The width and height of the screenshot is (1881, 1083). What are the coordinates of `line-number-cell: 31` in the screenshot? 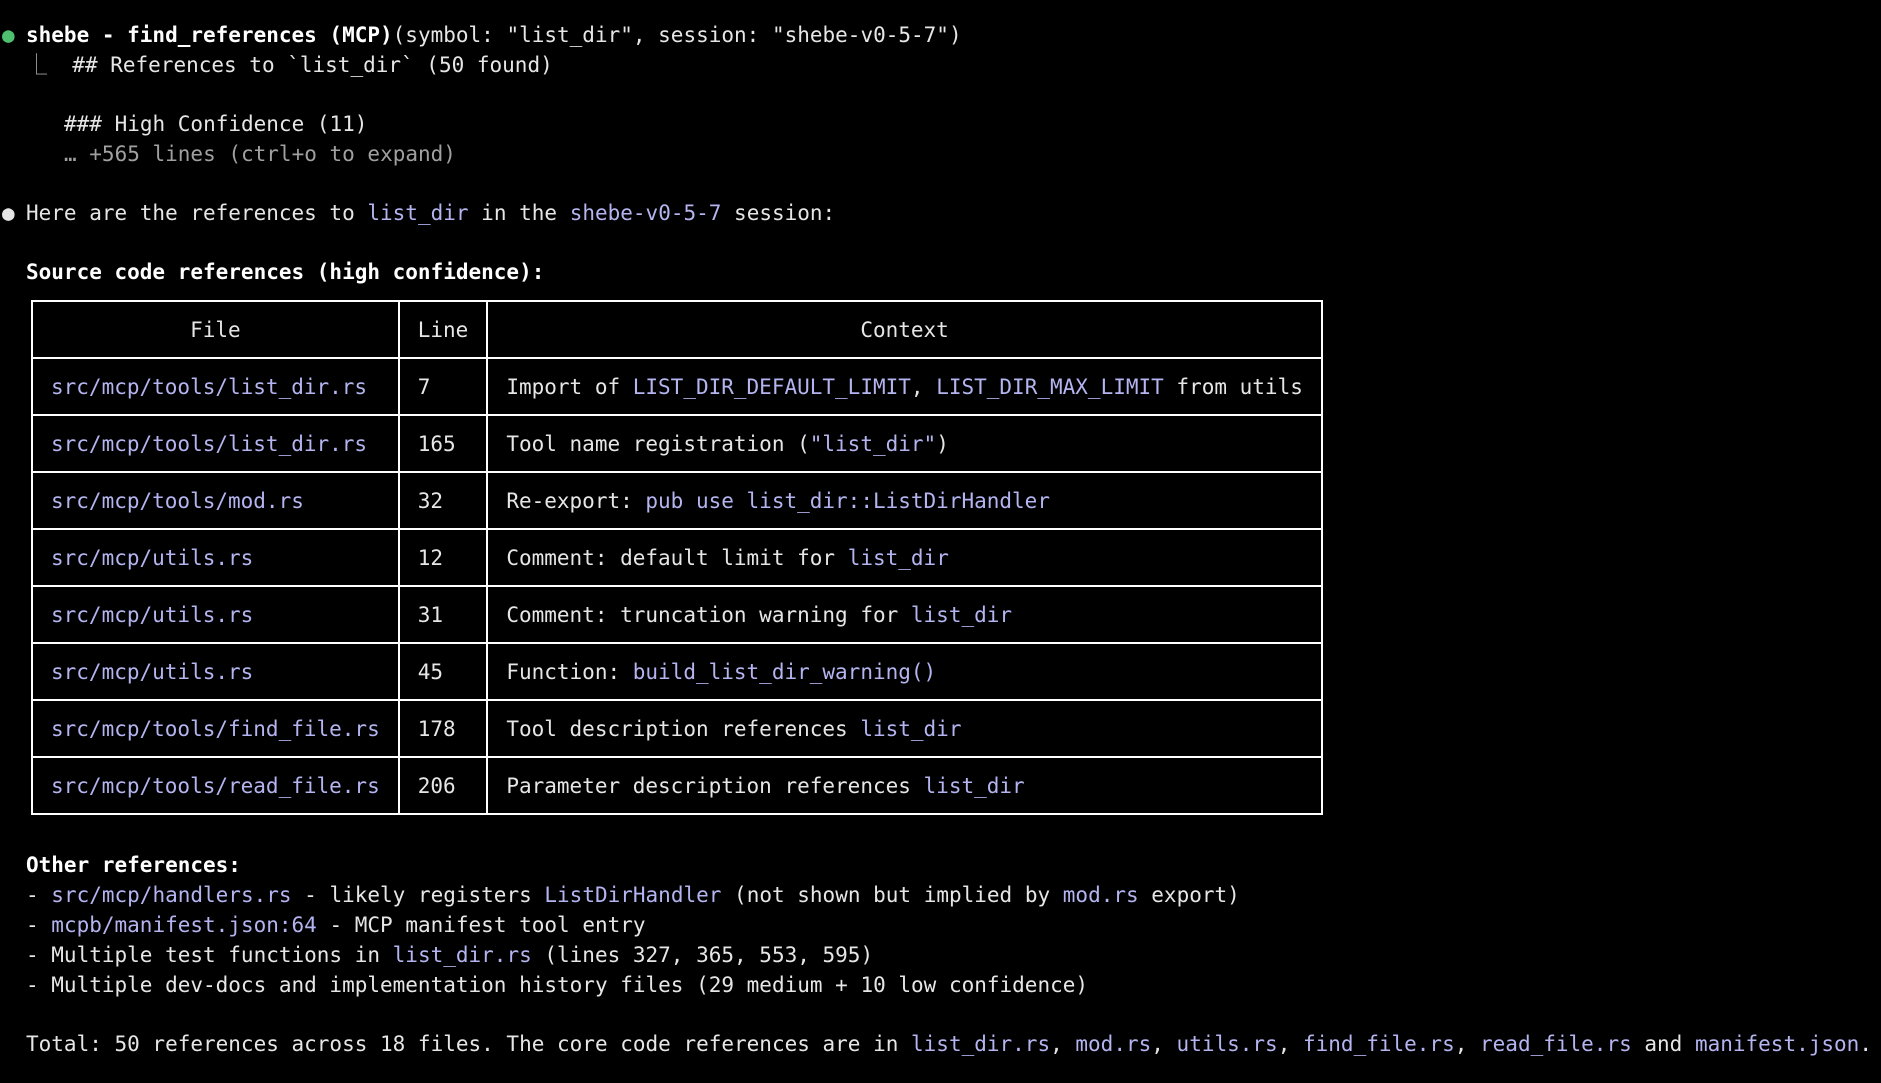 It's located at (443, 614).